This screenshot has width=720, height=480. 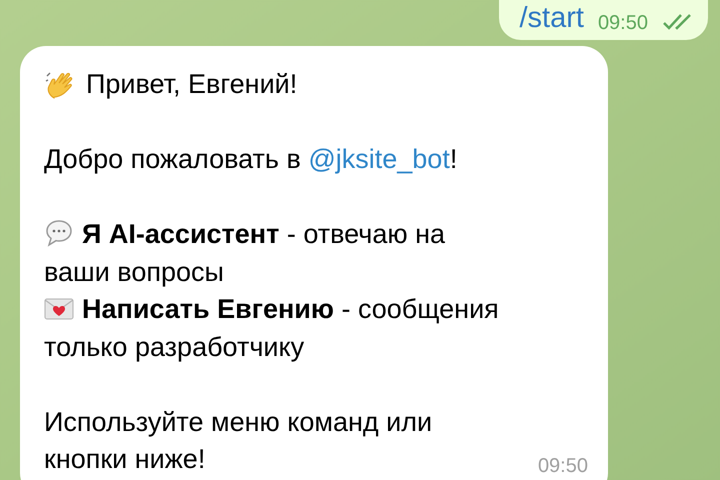 What do you see at coordinates (551, 18) in the screenshot?
I see `command-link: /start` at bounding box center [551, 18].